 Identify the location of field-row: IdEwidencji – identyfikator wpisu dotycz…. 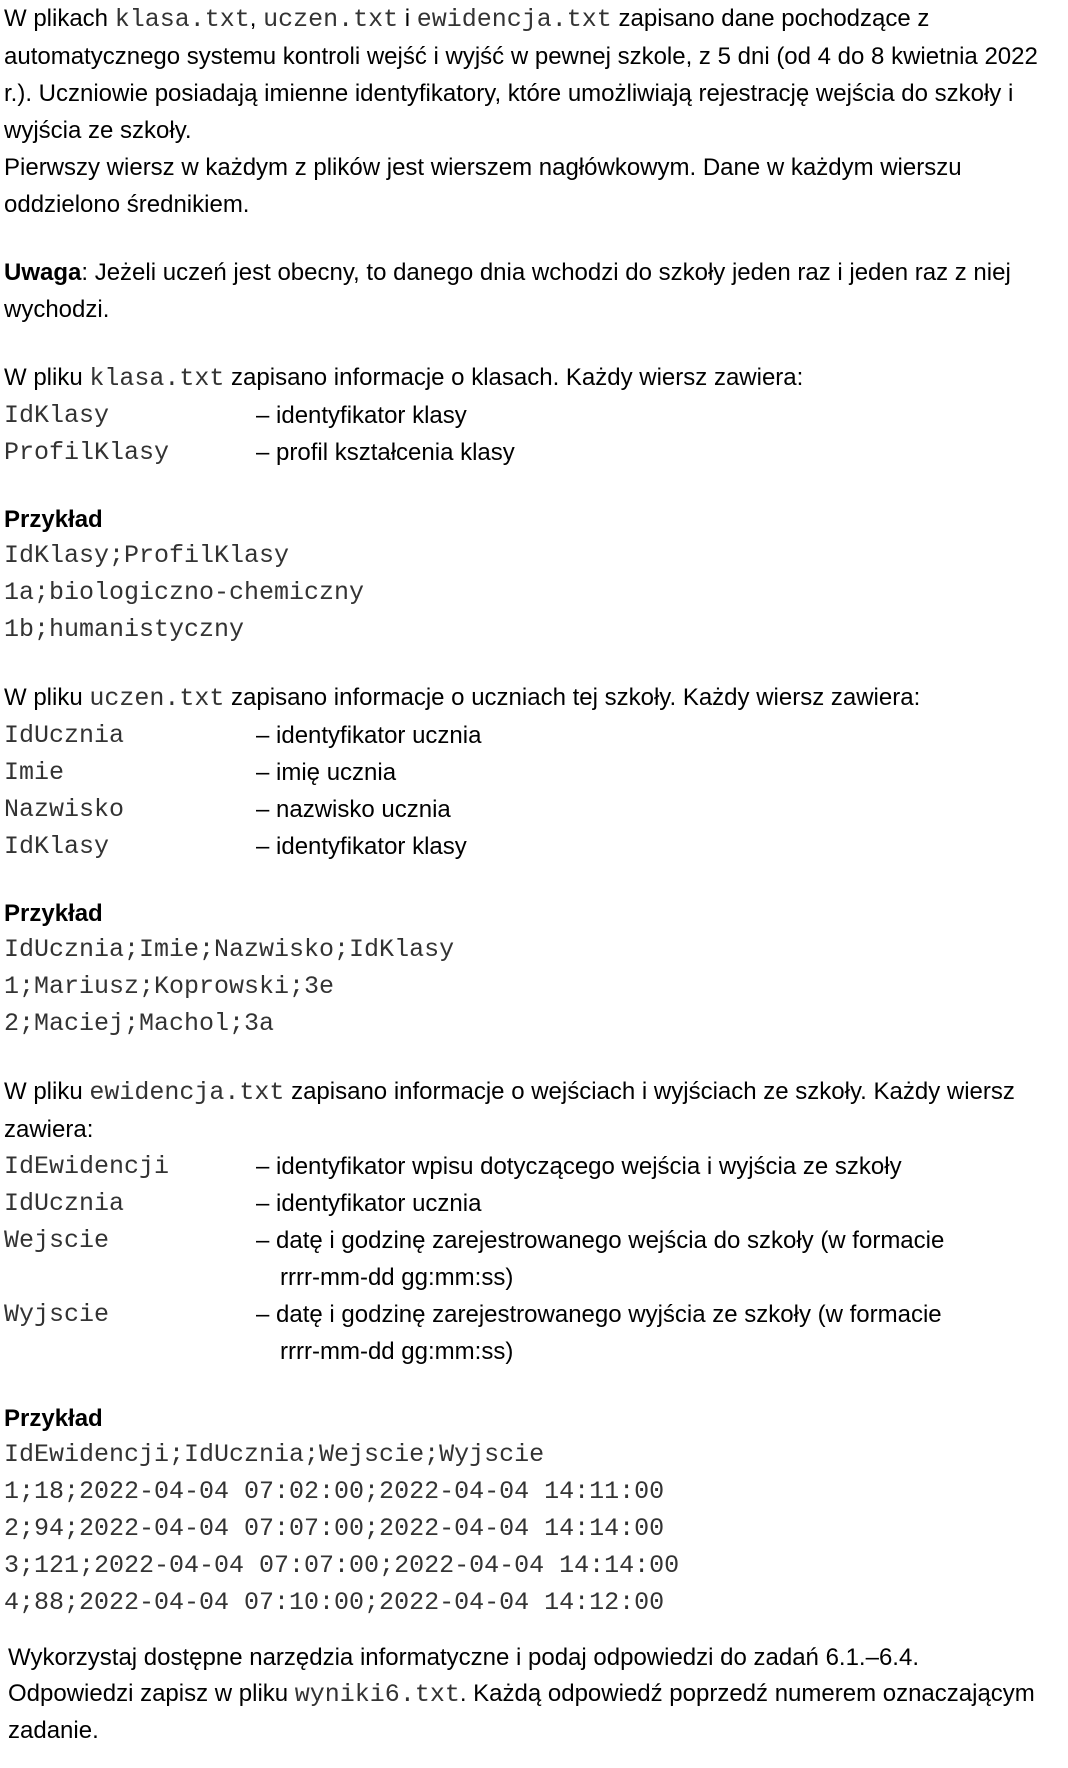
(532, 1166).